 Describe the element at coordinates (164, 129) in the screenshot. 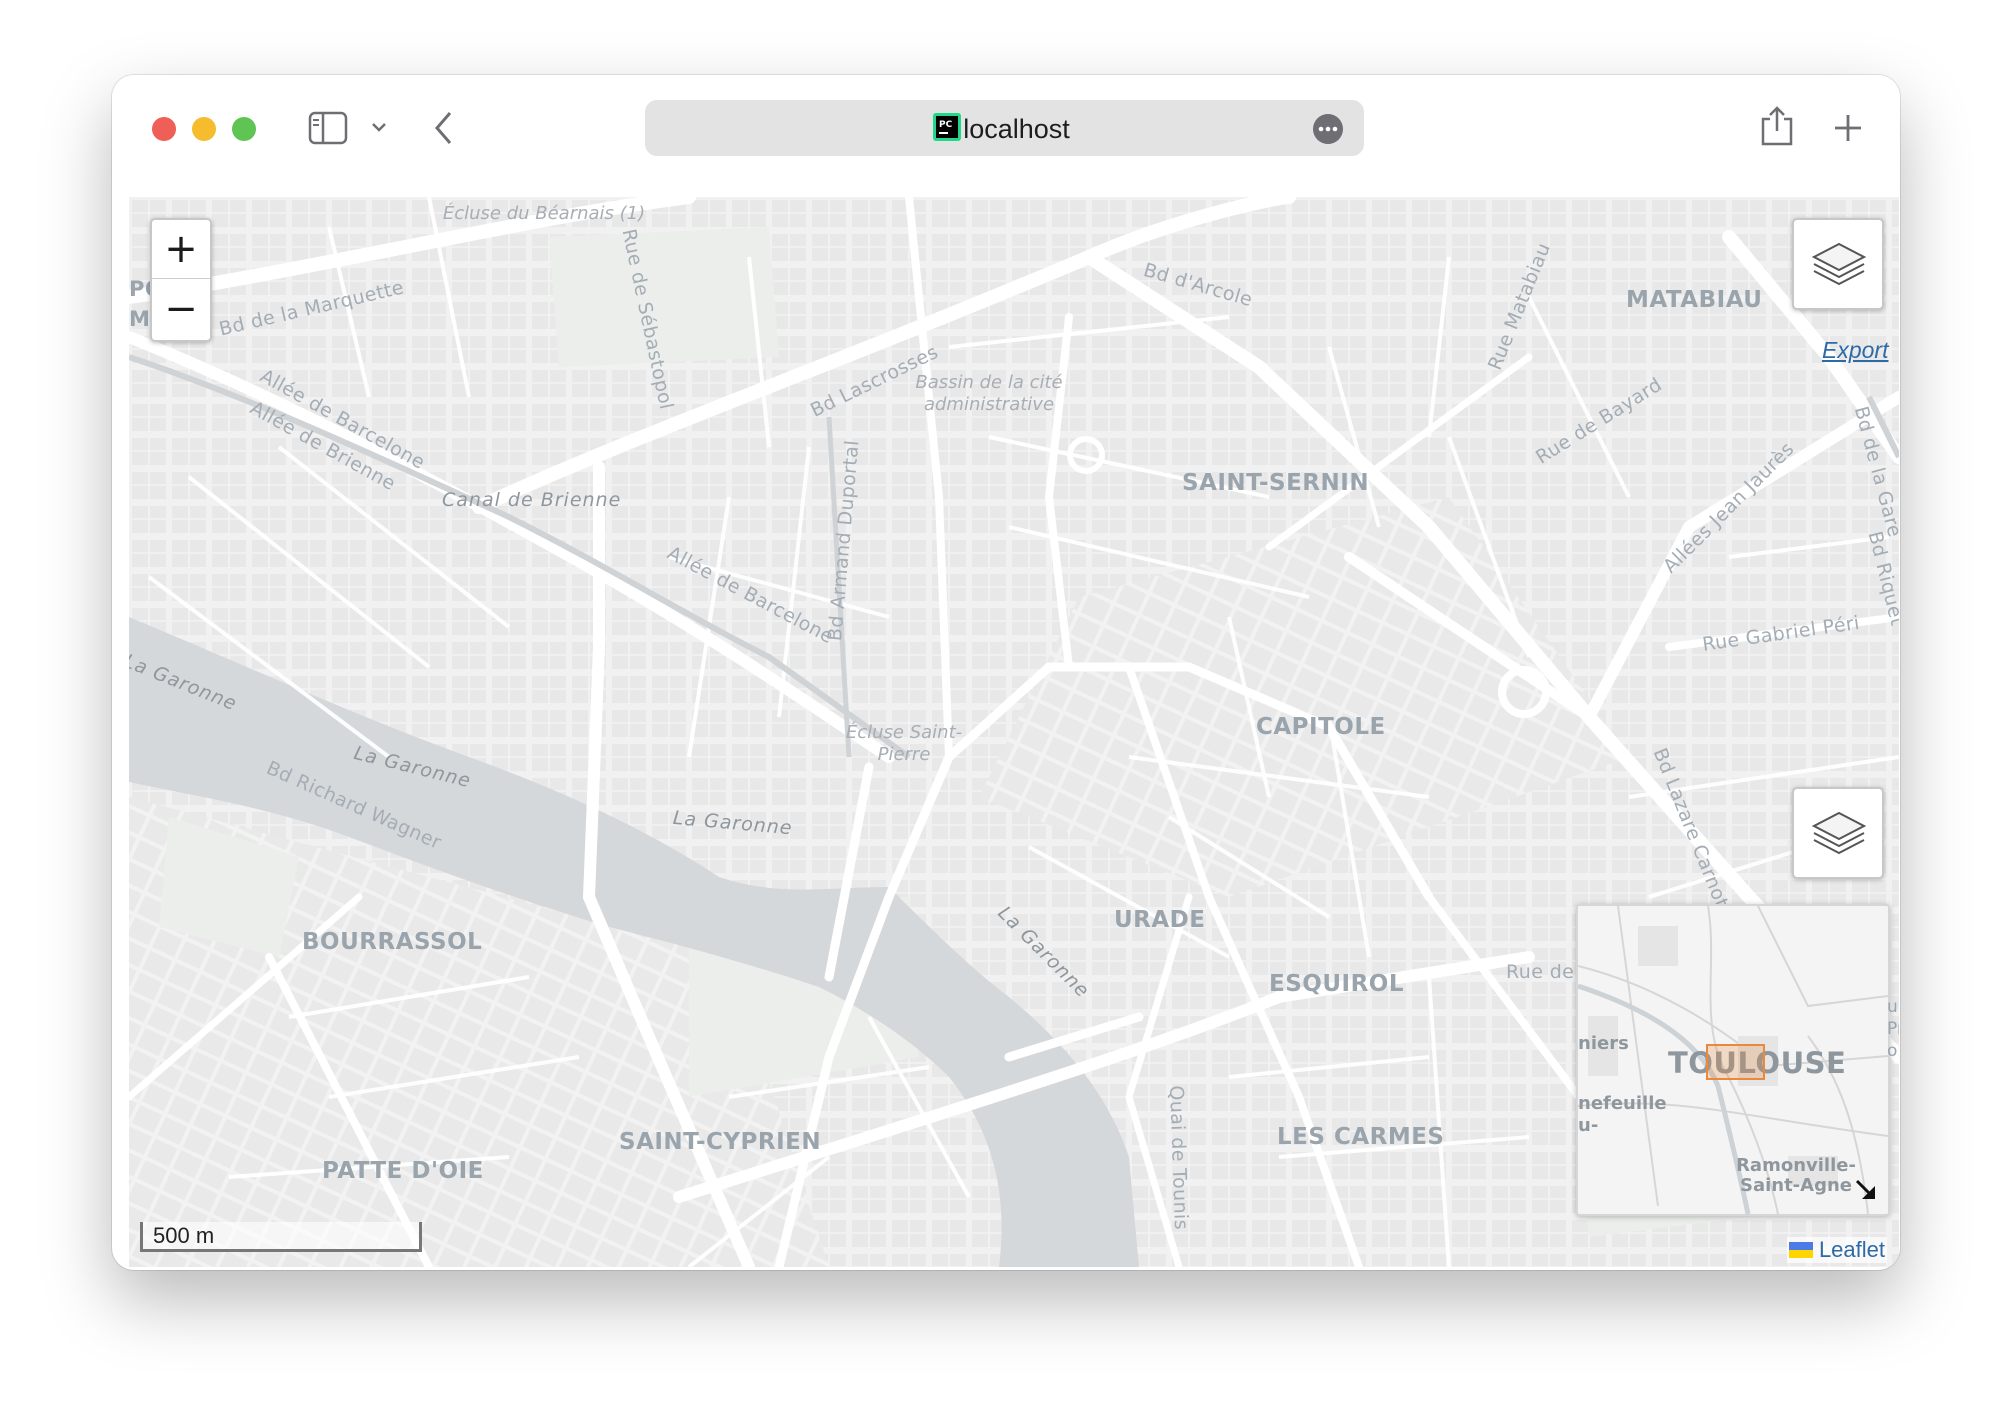

I see `close-window-button` at that location.